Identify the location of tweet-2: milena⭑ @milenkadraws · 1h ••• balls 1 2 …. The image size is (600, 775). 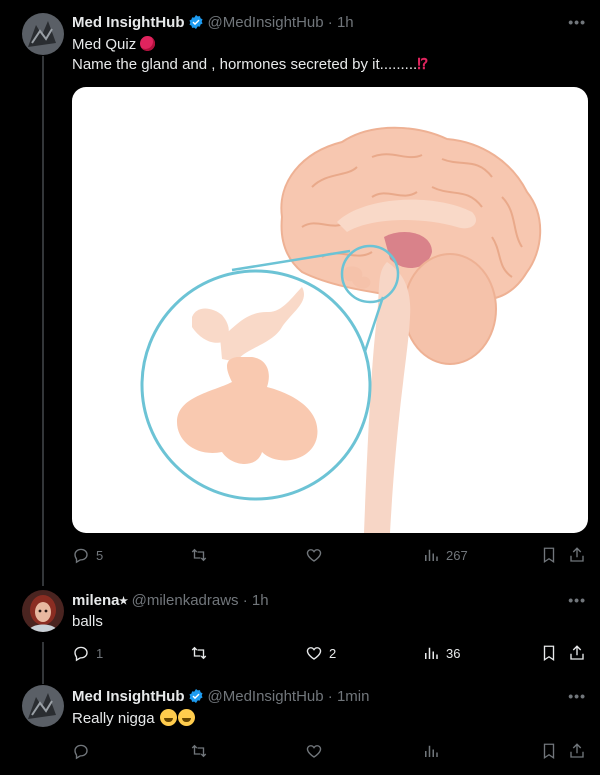
(300, 632).